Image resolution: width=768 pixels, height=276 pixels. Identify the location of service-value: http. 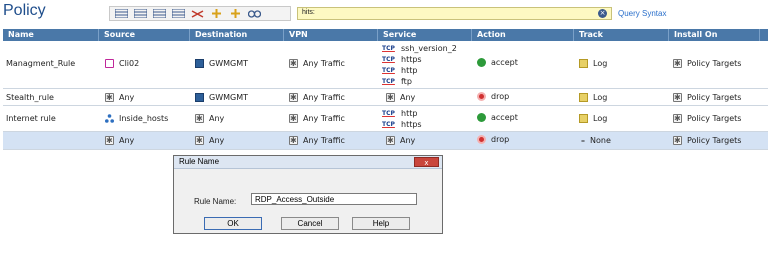
(409, 113).